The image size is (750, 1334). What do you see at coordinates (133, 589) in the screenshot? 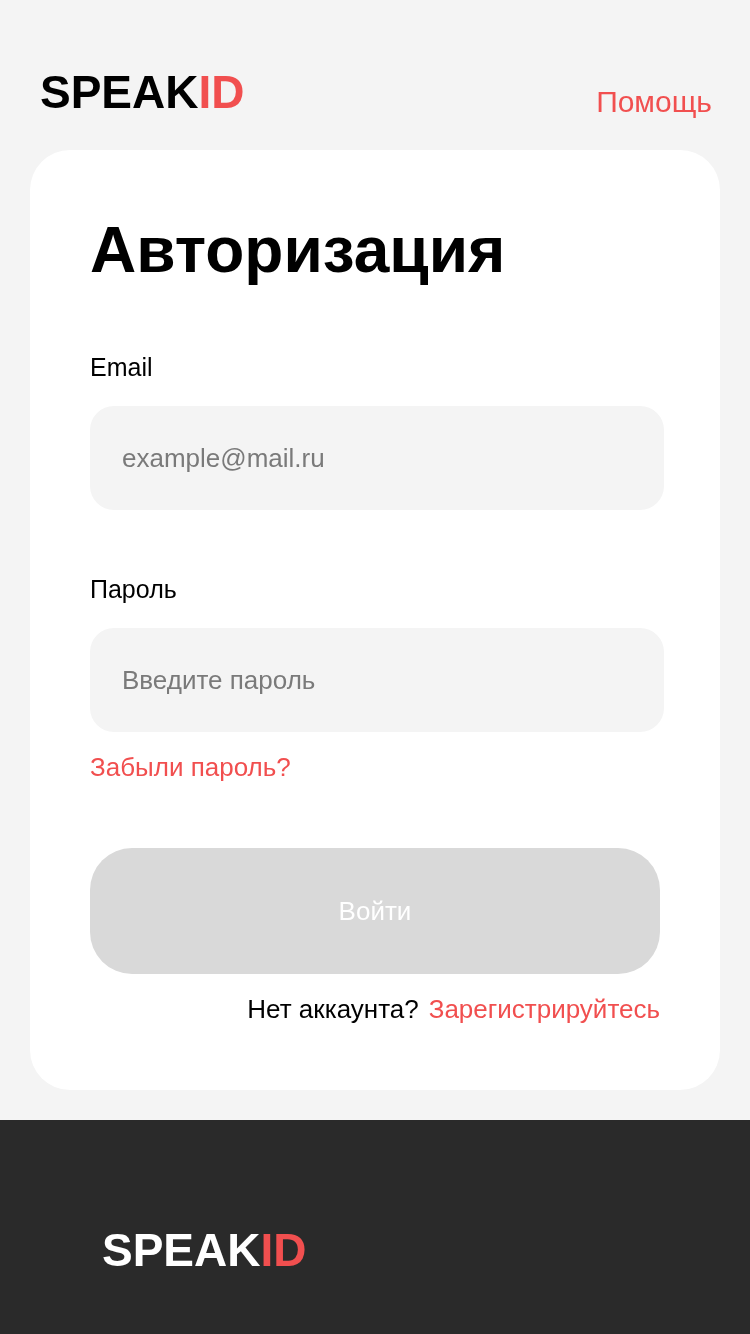
I see `field-label: Пароль` at bounding box center [133, 589].